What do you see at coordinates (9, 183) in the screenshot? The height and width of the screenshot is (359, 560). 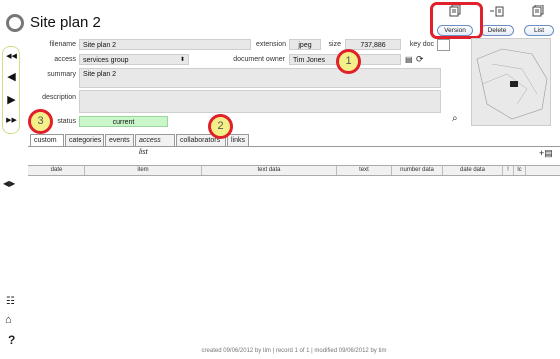 I see `split-arrows-icon: ◀▶` at bounding box center [9, 183].